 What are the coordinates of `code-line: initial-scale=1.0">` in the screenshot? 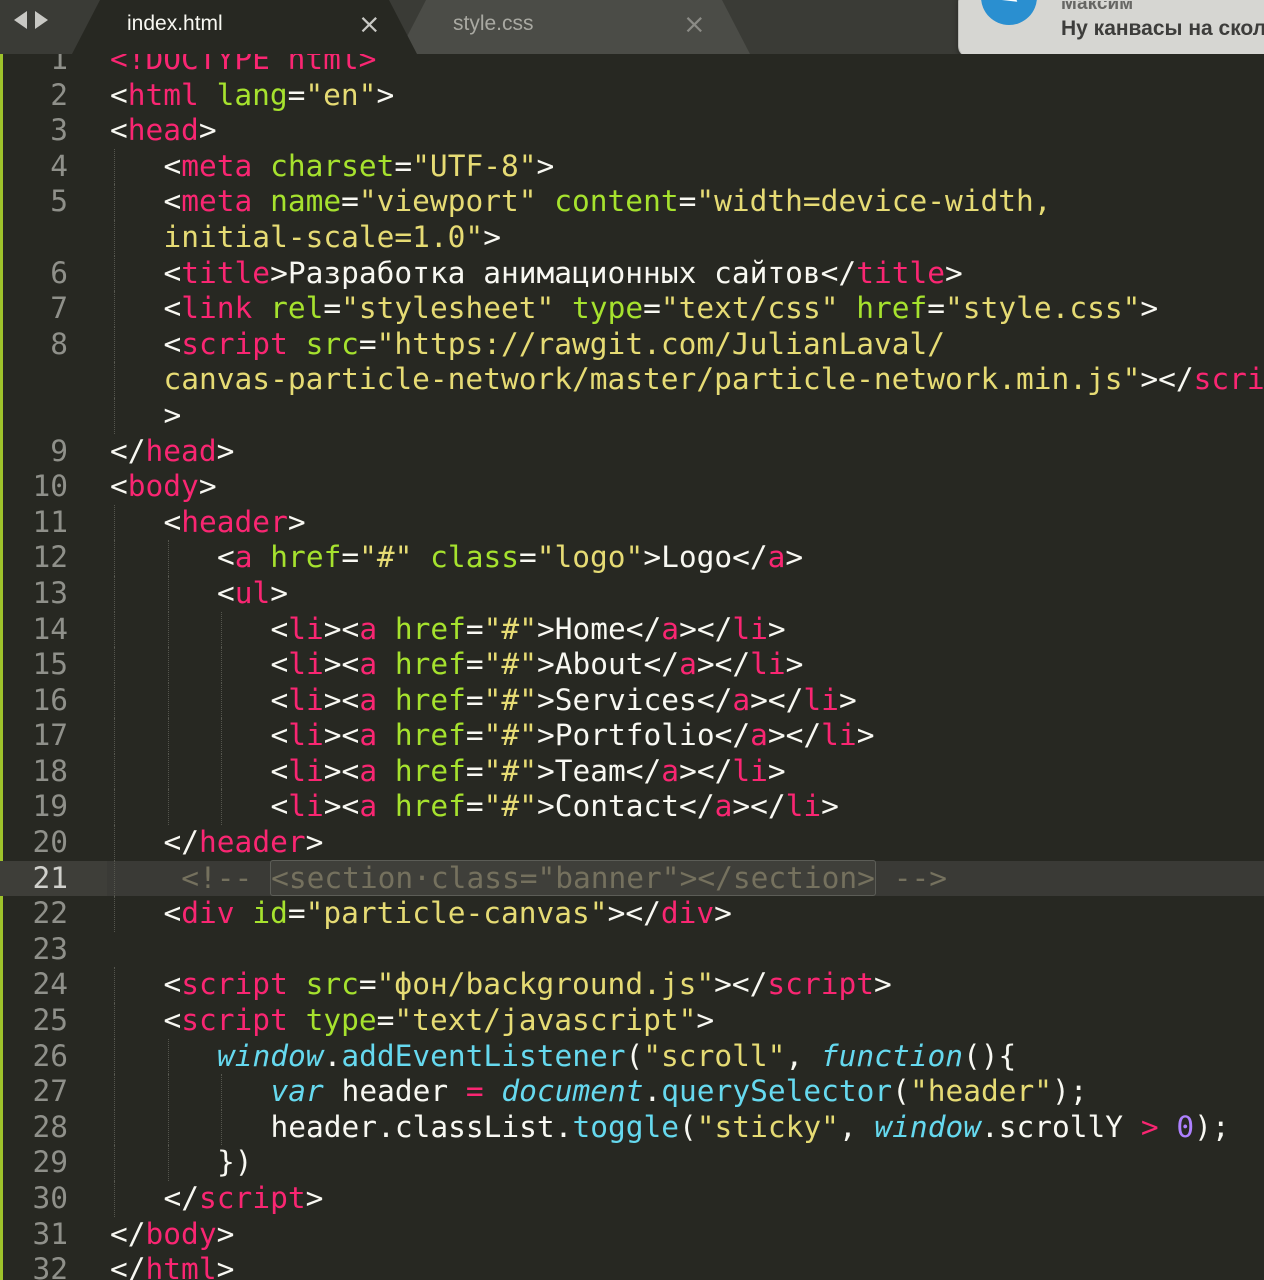 It's located at (632, 237).